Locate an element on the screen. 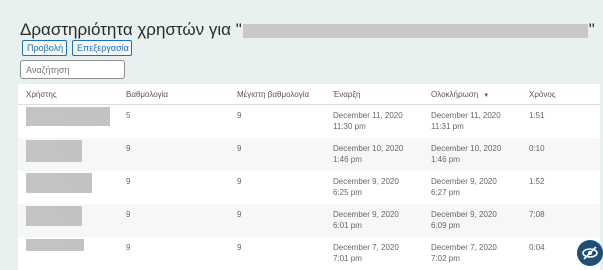 The height and width of the screenshot is (270, 603). time-cell: 1:52 is located at coordinates (537, 181).